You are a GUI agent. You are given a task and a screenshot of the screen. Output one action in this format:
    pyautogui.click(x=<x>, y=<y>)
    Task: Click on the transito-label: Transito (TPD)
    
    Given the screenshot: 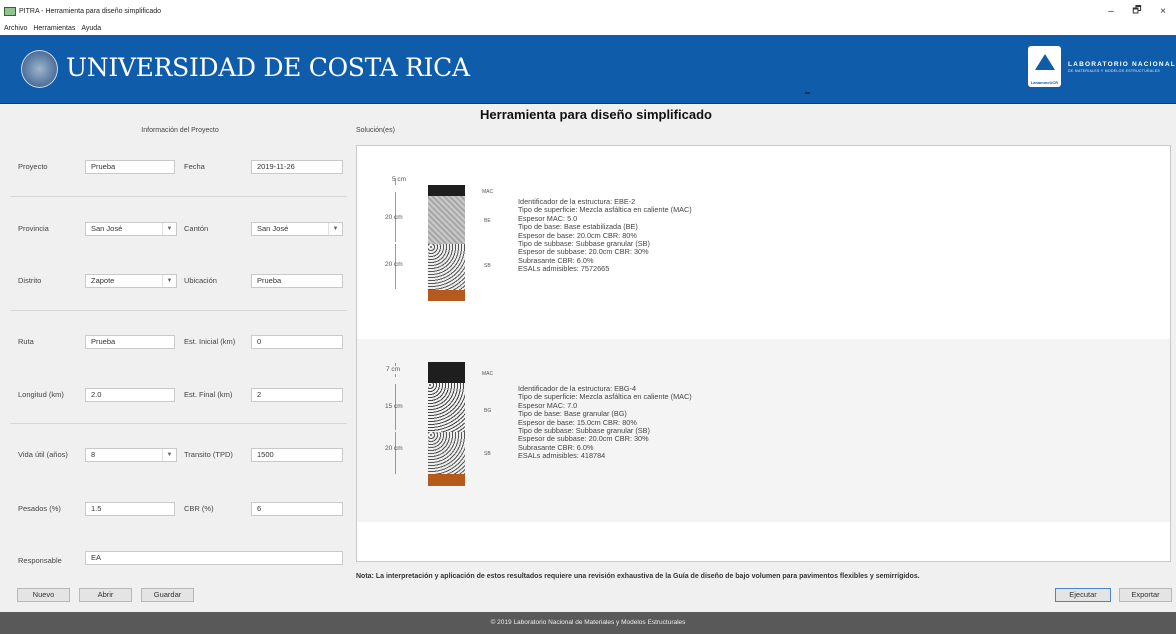 What is the action you would take?
    pyautogui.click(x=208, y=454)
    